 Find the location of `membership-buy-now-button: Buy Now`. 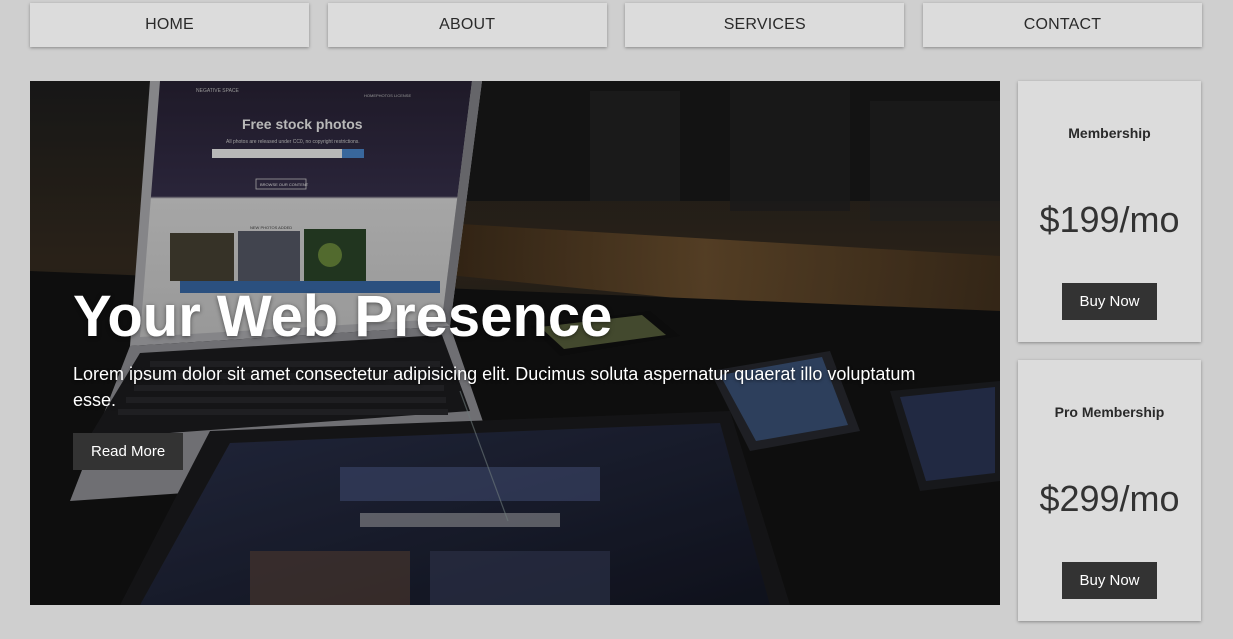

membership-buy-now-button: Buy Now is located at coordinates (1109, 301).